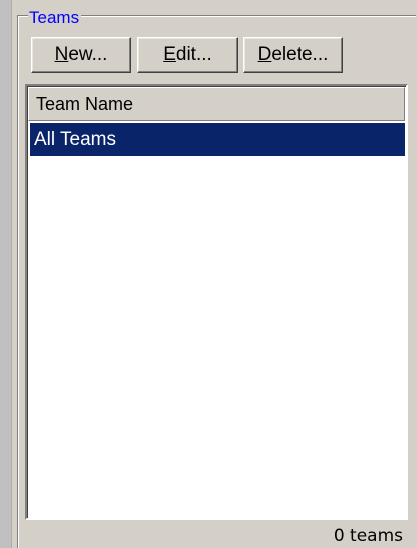 The height and width of the screenshot is (548, 417). Describe the element at coordinates (217, 139) in the screenshot. I see `list-item: All Teams` at that location.